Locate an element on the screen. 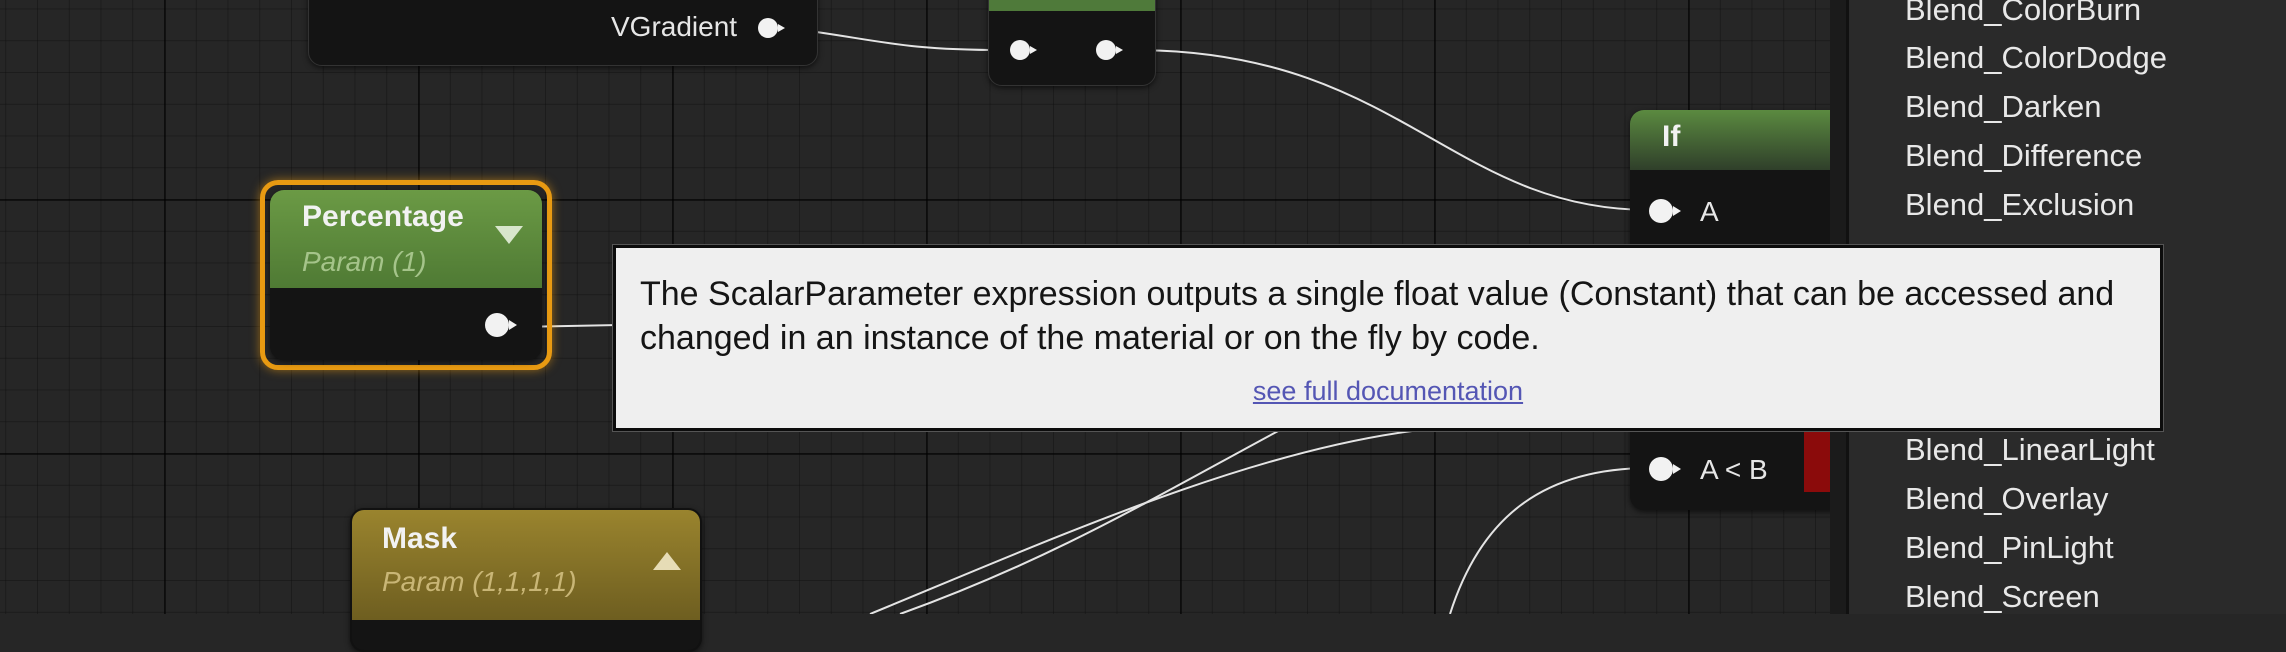 Image resolution: width=2286 pixels, height=652 pixels. percentage-output-pin is located at coordinates (500, 324).